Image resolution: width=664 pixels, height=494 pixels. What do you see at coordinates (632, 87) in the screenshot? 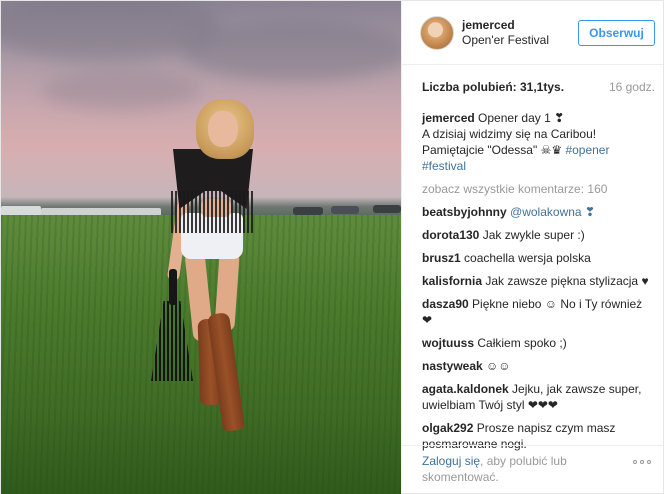
I see `post-time: 16 godz.` at bounding box center [632, 87].